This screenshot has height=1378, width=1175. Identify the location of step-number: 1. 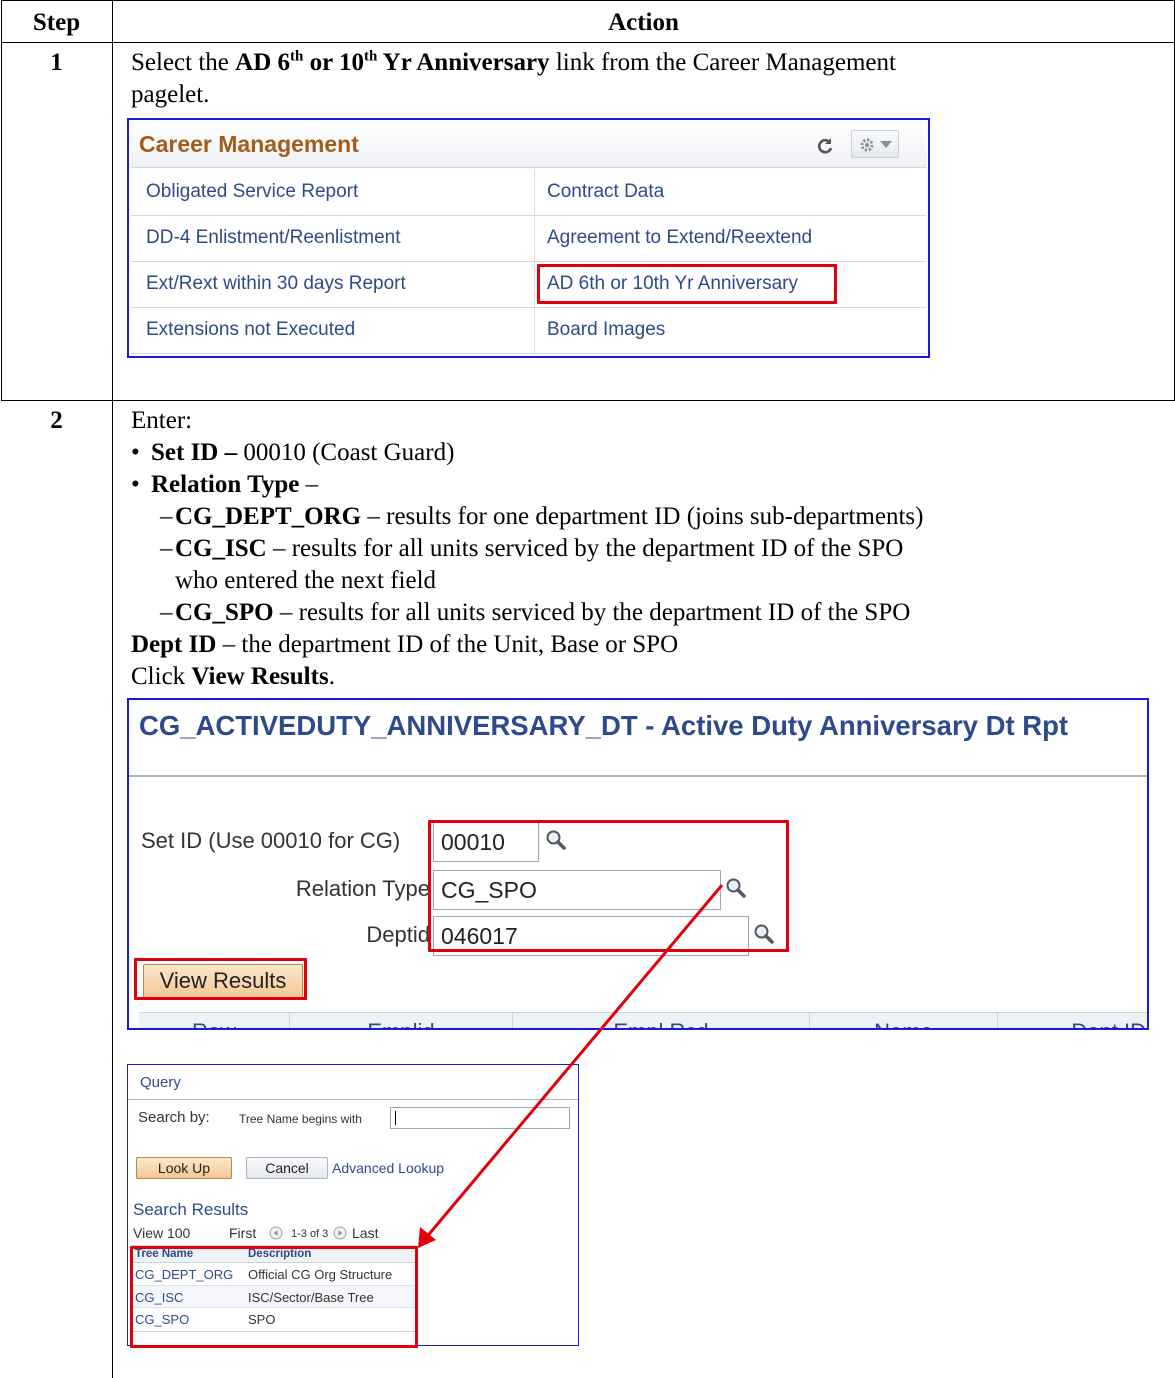
(56, 62).